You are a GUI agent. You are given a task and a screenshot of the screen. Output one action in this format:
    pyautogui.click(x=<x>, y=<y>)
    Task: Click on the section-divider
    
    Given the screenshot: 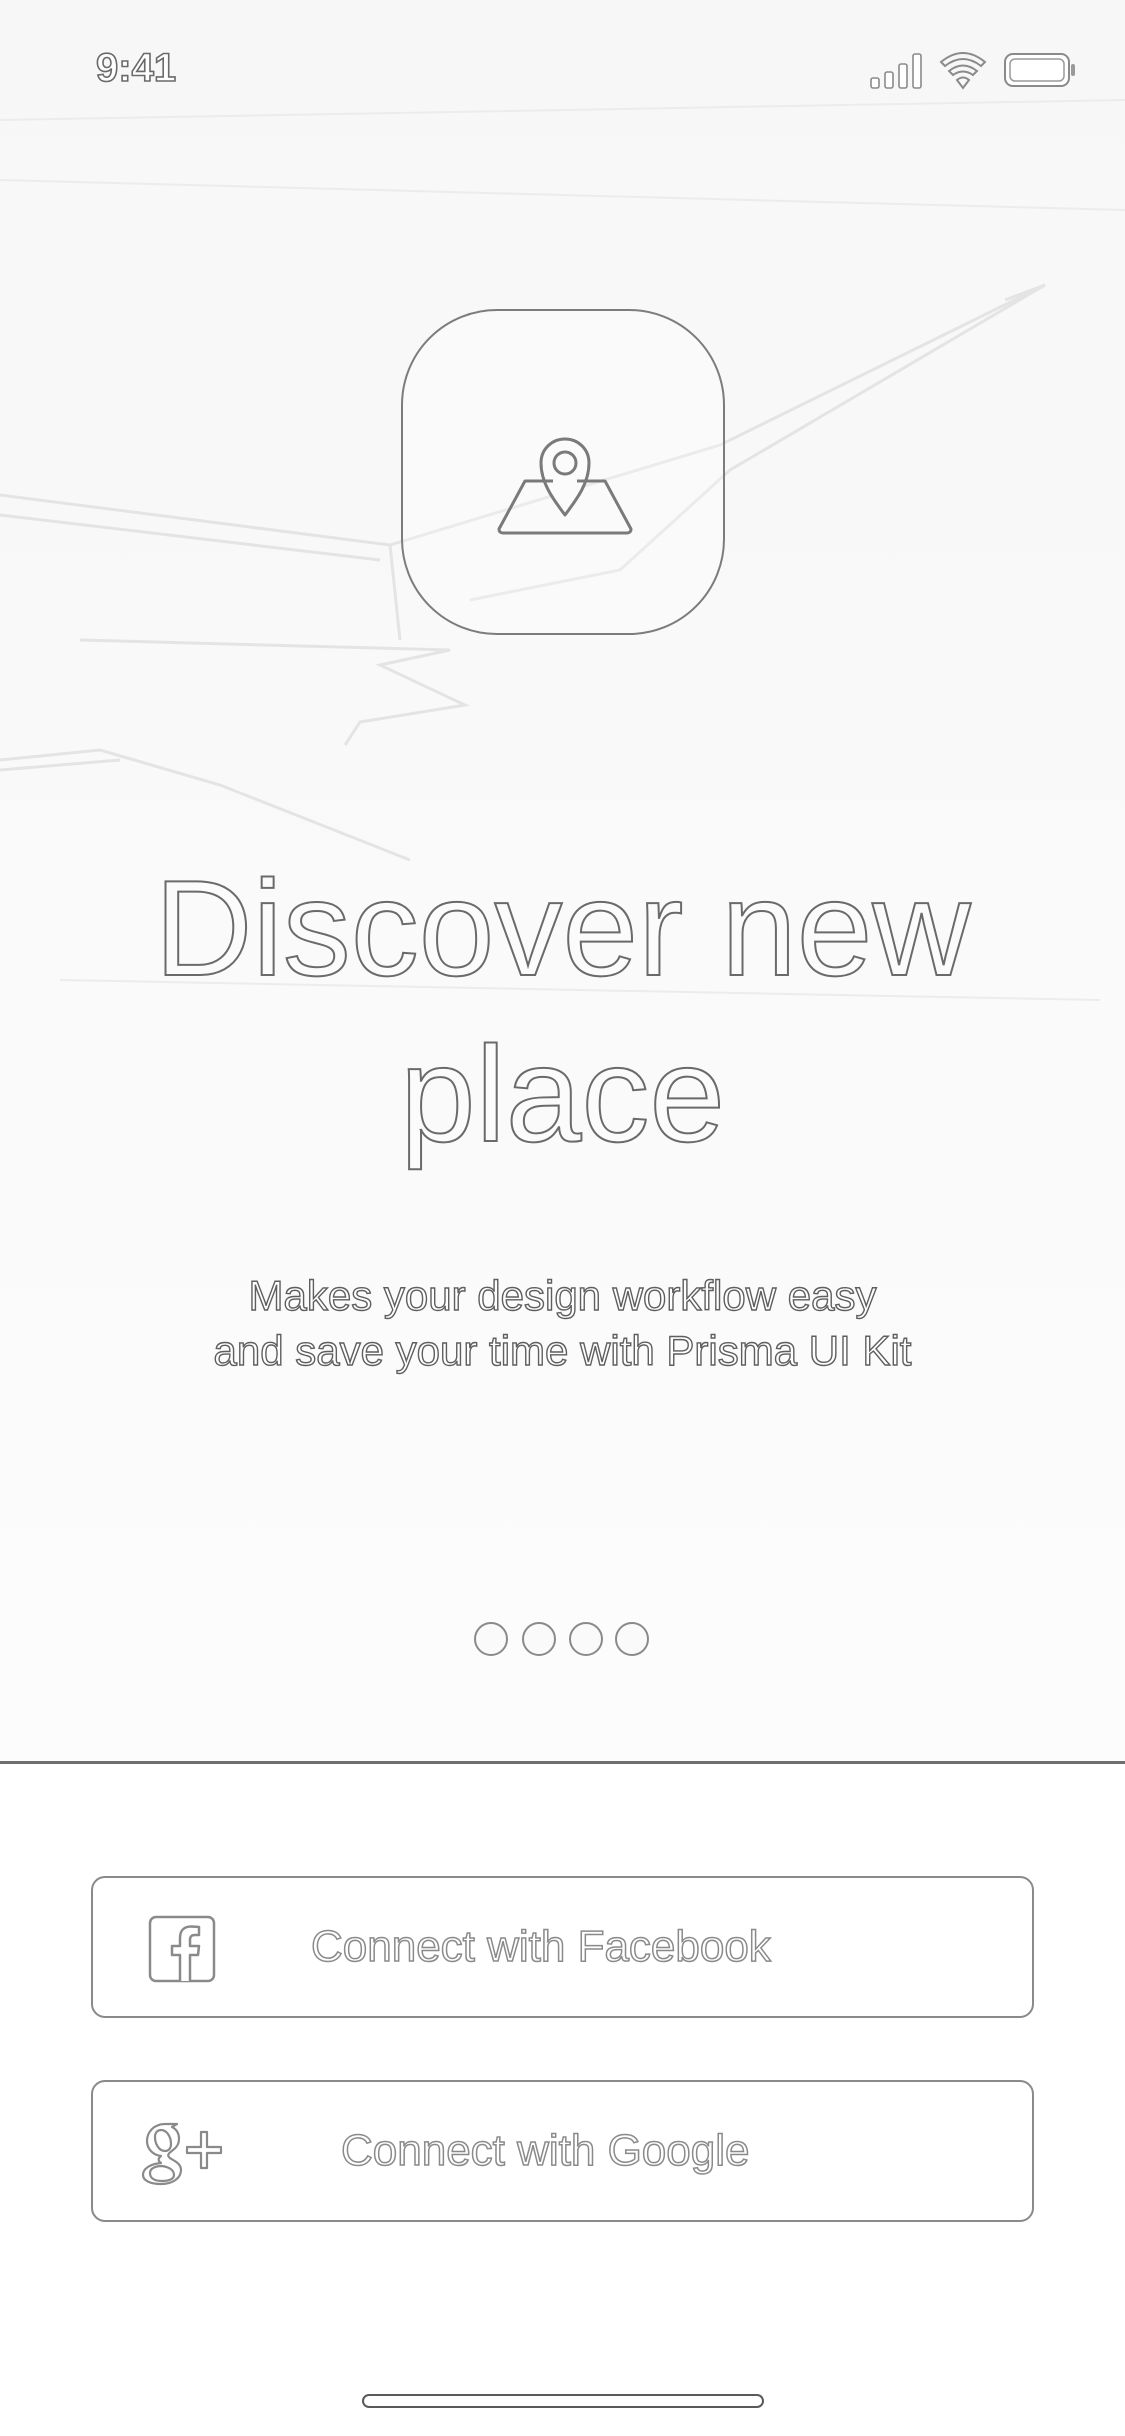 What is the action you would take?
    pyautogui.click(x=562, y=1762)
    